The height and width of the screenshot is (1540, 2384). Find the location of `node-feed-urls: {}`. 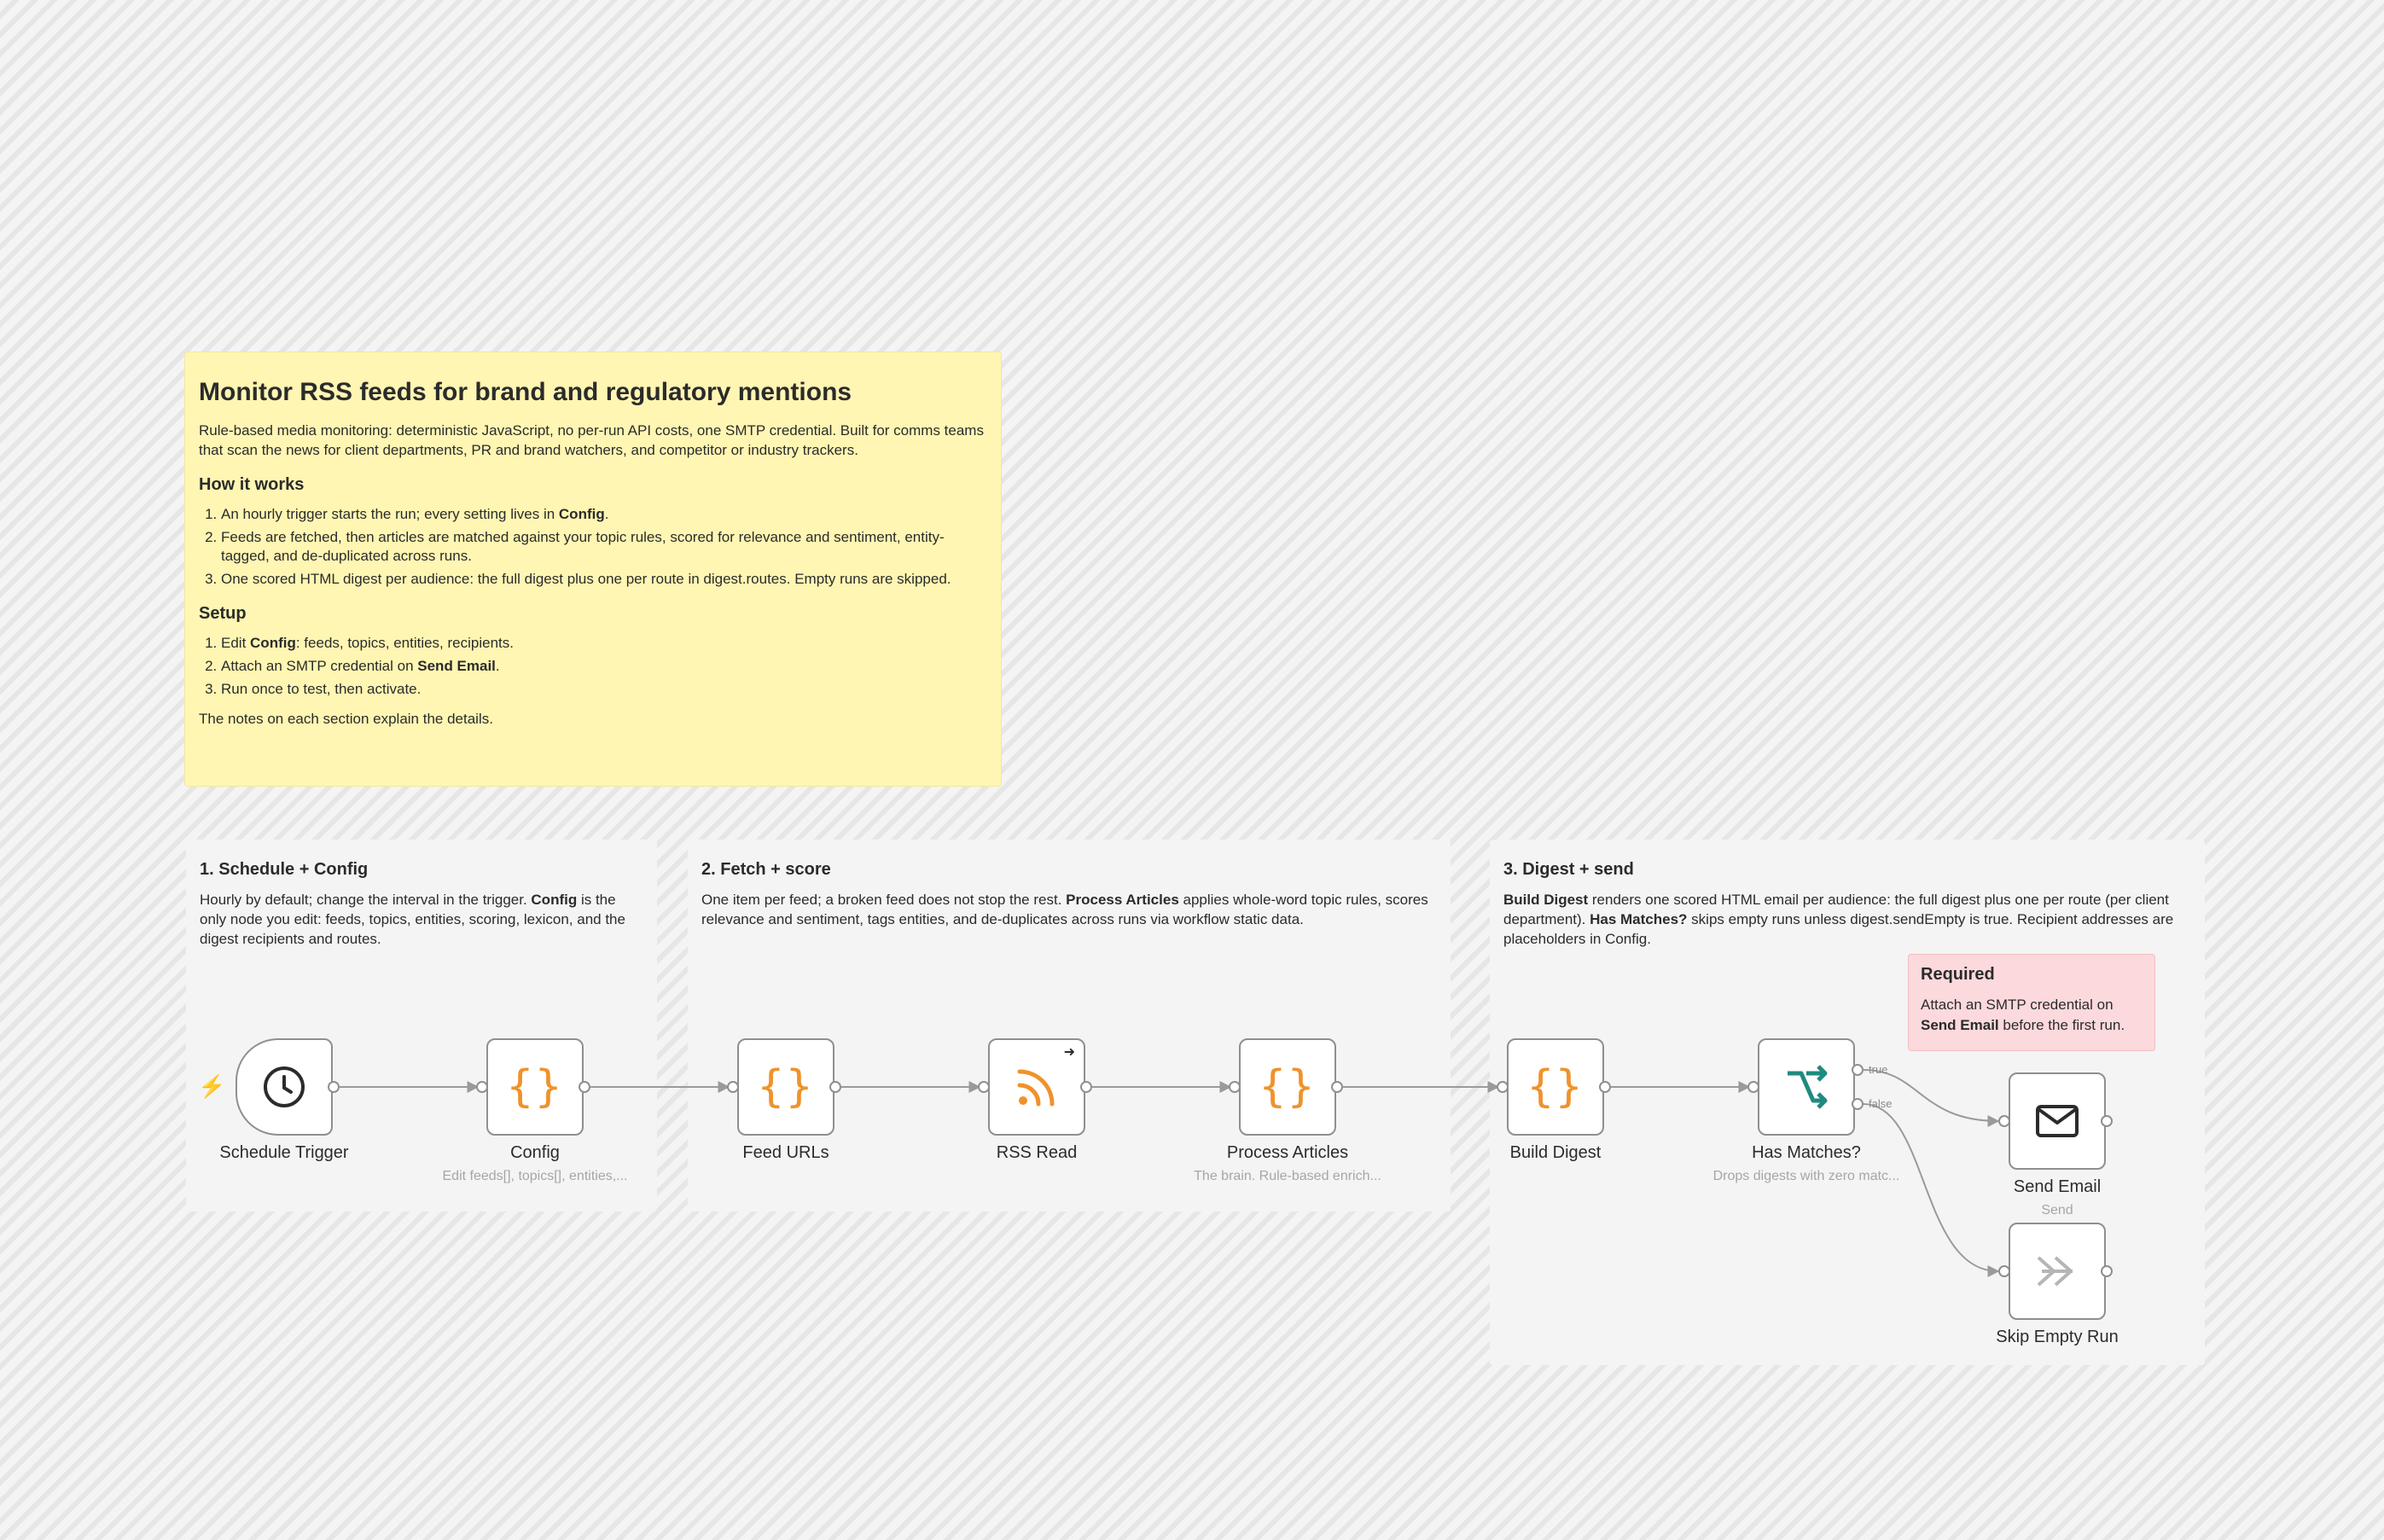

node-feed-urls: {} is located at coordinates (785, 1087).